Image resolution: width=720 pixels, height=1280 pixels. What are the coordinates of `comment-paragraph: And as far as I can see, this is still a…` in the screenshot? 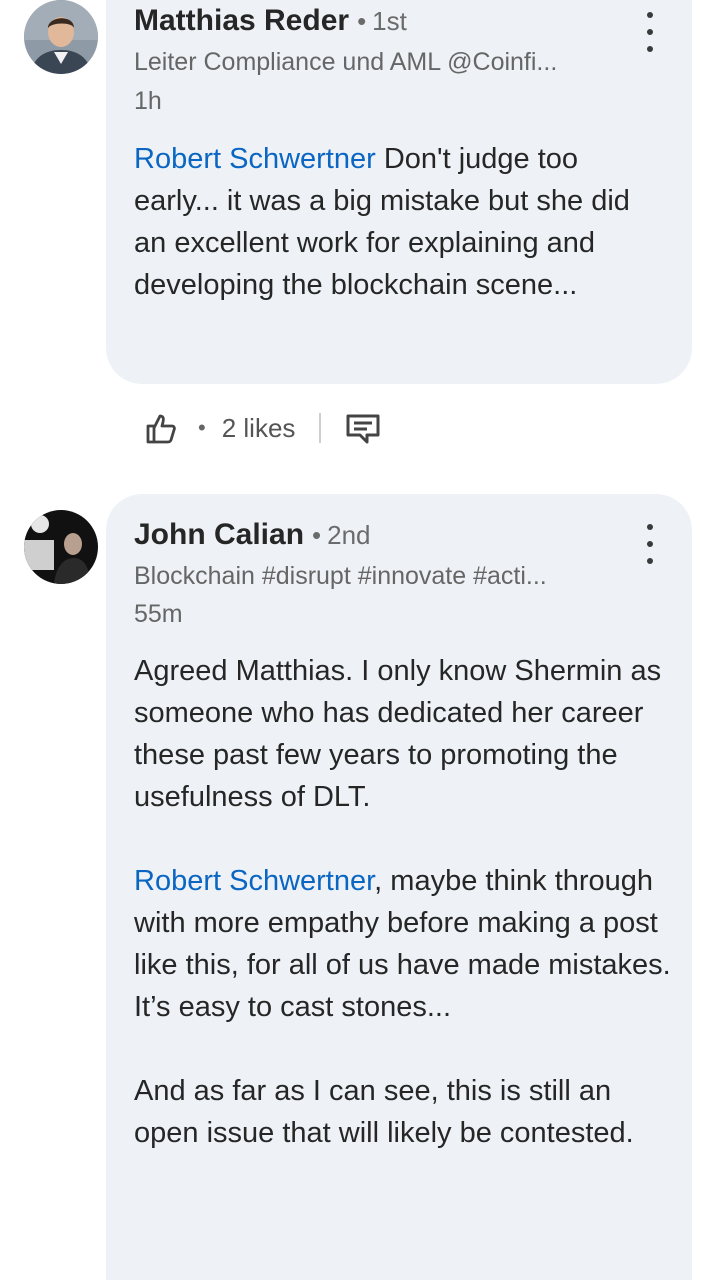 It's located at (384, 1112).